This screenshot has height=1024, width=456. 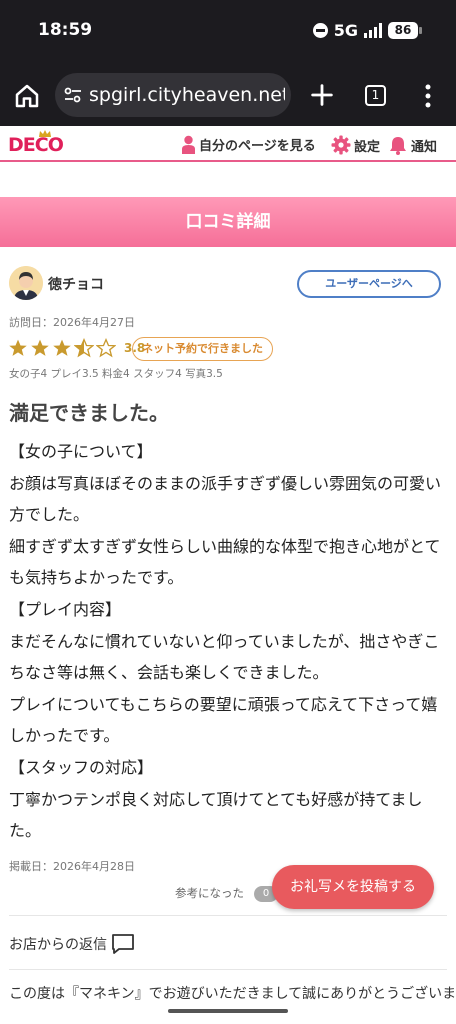 What do you see at coordinates (367, 147) in the screenshot?
I see `settings-label: 設定` at bounding box center [367, 147].